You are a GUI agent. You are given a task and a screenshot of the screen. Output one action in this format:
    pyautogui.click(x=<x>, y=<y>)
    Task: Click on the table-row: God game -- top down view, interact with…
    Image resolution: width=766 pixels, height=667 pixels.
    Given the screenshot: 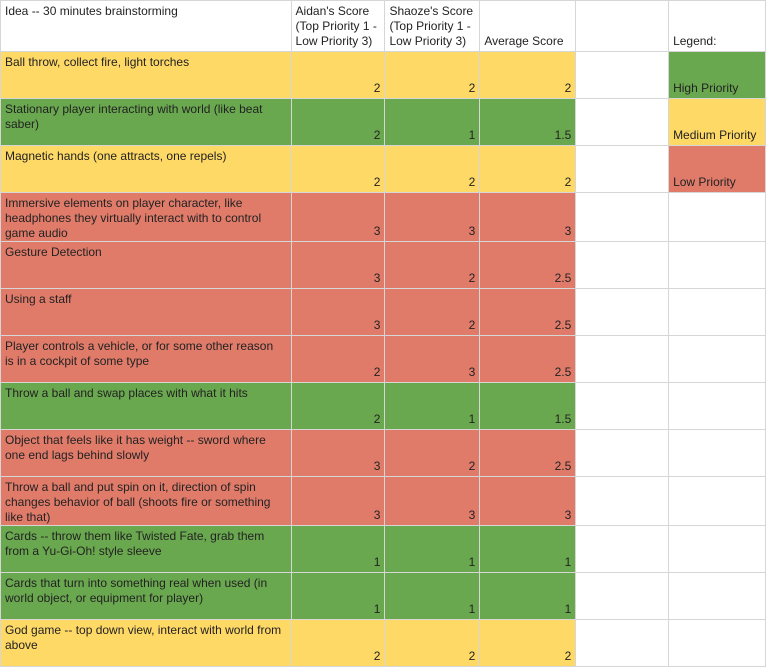 What is the action you would take?
    pyautogui.click(x=383, y=643)
    